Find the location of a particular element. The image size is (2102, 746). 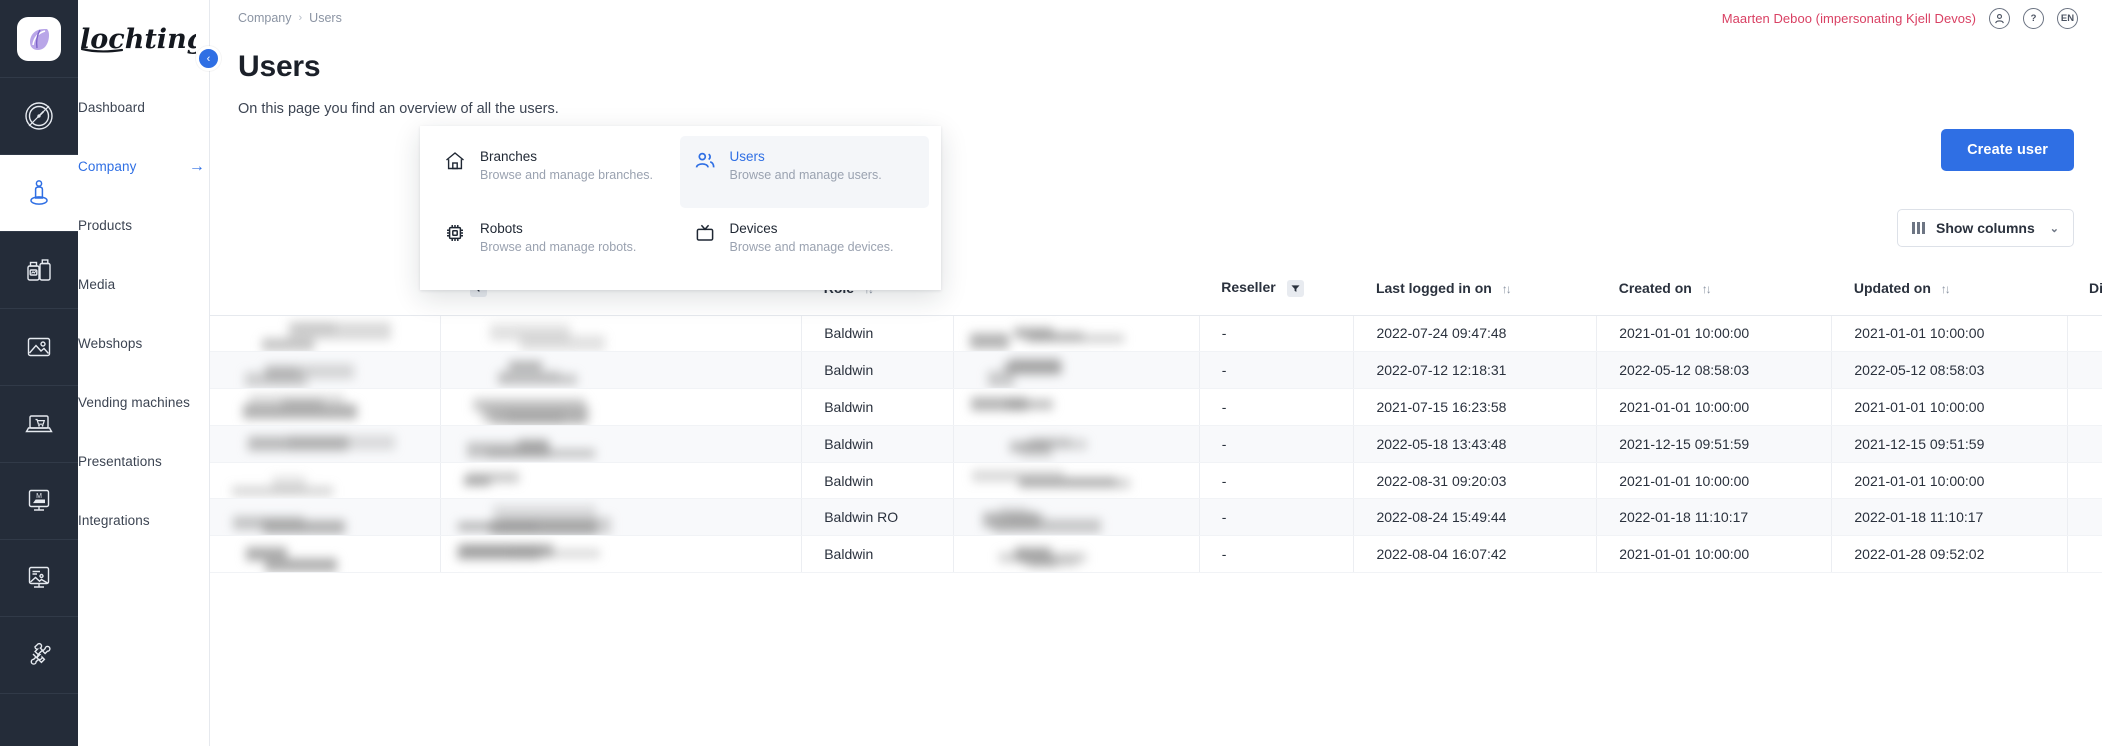

col-header-blur-c is located at coordinates (1076, 289).